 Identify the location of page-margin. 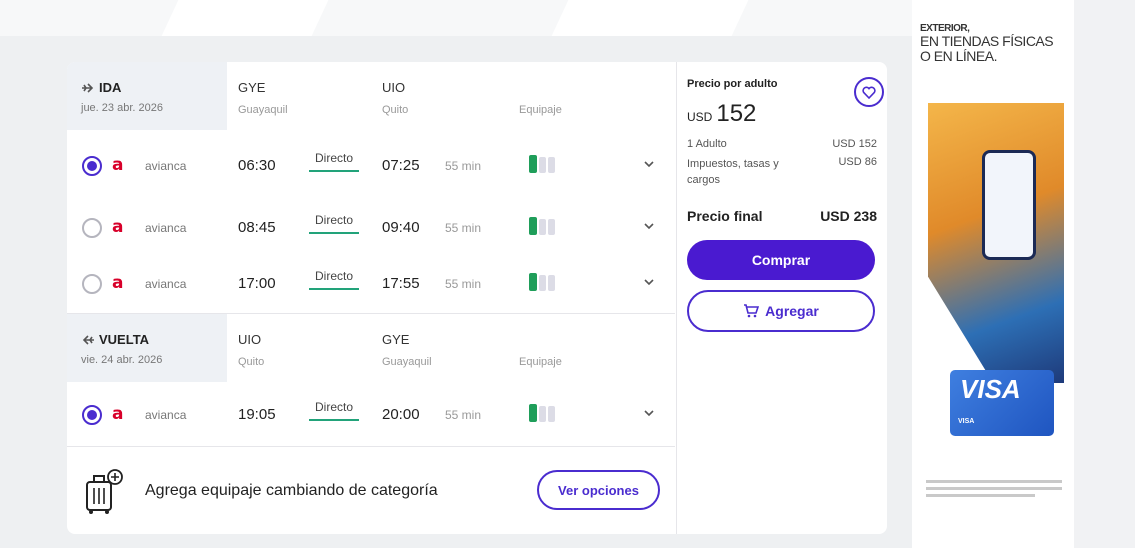
(1104, 274).